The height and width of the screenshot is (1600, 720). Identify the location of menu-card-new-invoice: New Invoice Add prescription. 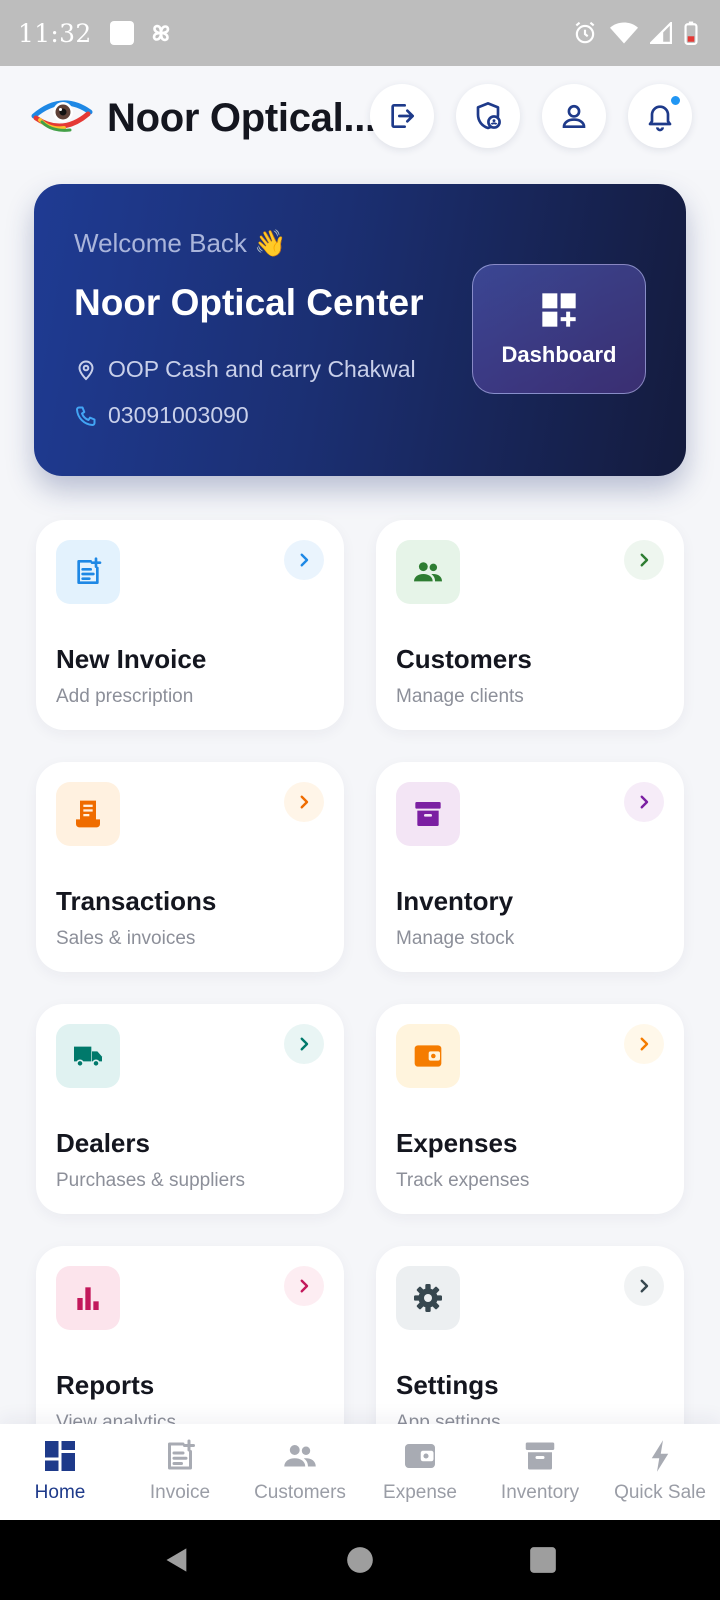
(190, 625).